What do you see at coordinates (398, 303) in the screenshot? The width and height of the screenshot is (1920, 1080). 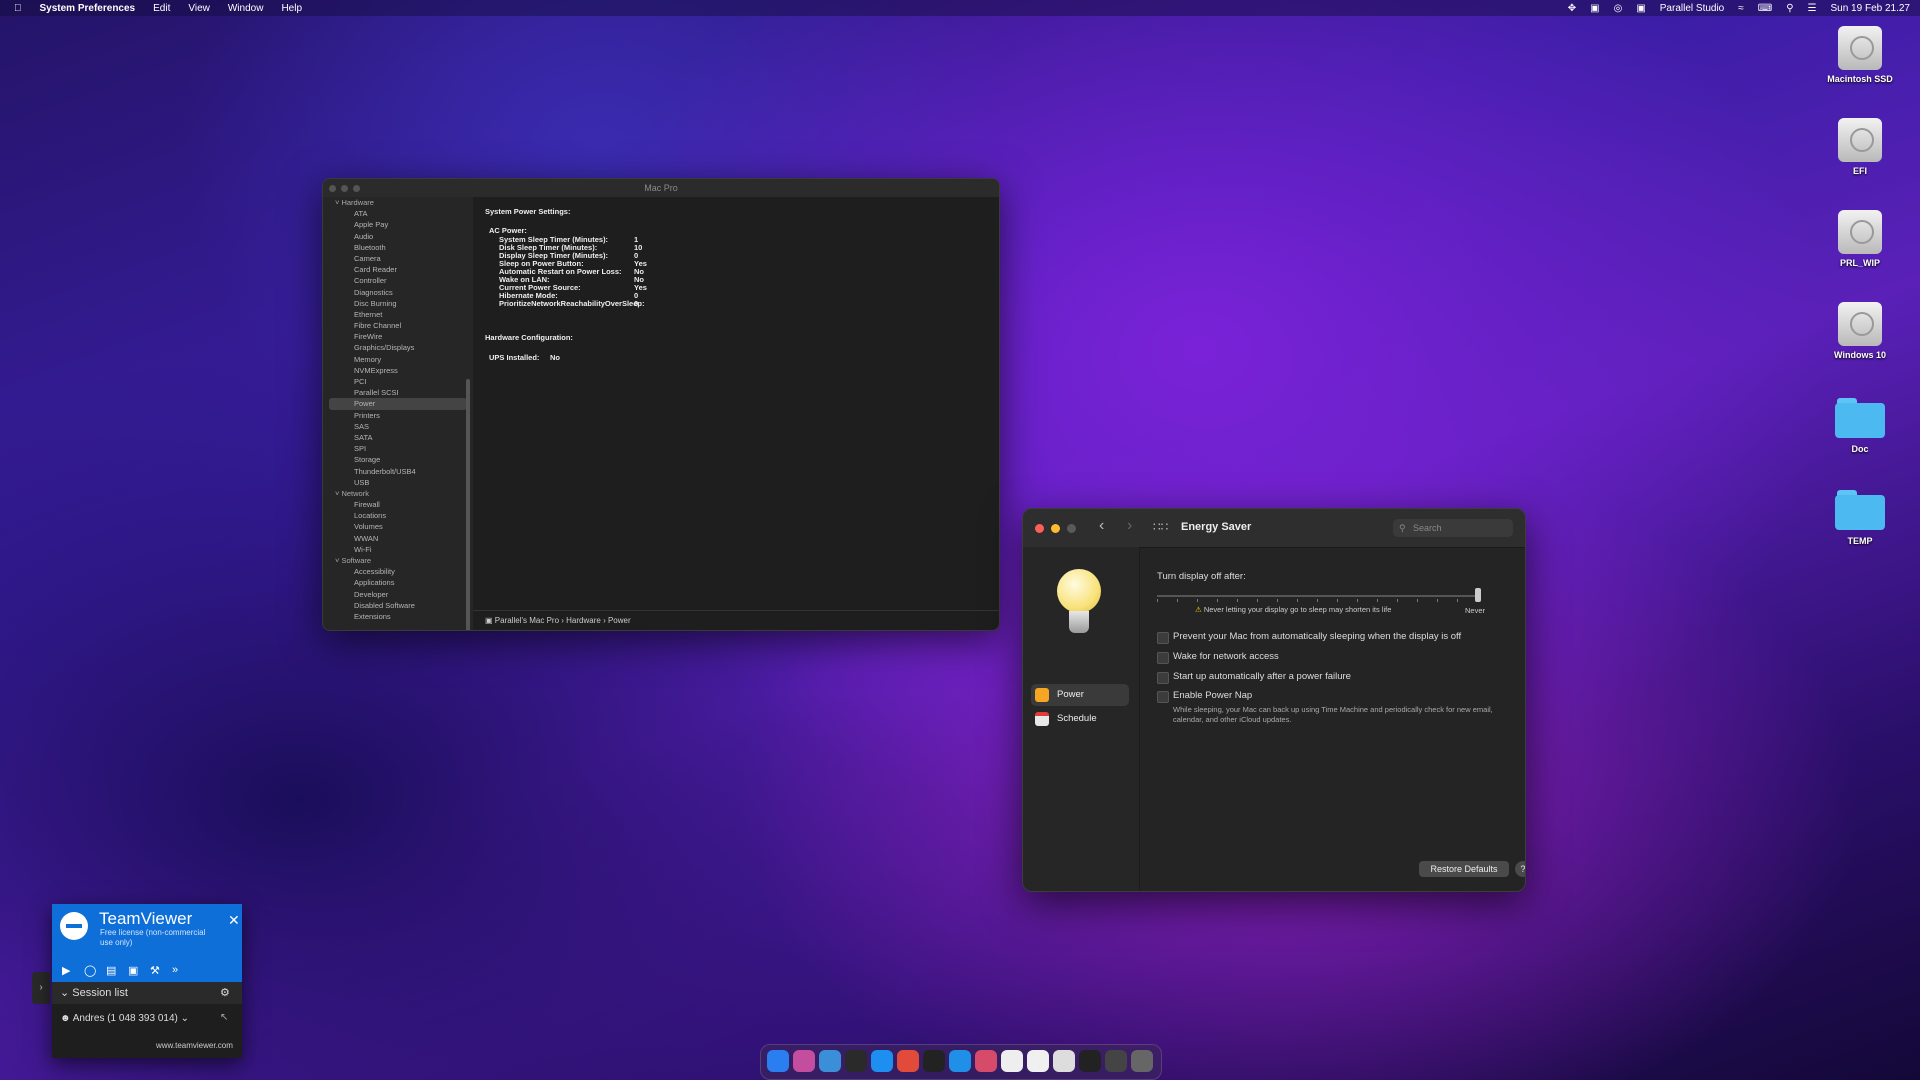 I see `sidebar-item: Disc Burning` at bounding box center [398, 303].